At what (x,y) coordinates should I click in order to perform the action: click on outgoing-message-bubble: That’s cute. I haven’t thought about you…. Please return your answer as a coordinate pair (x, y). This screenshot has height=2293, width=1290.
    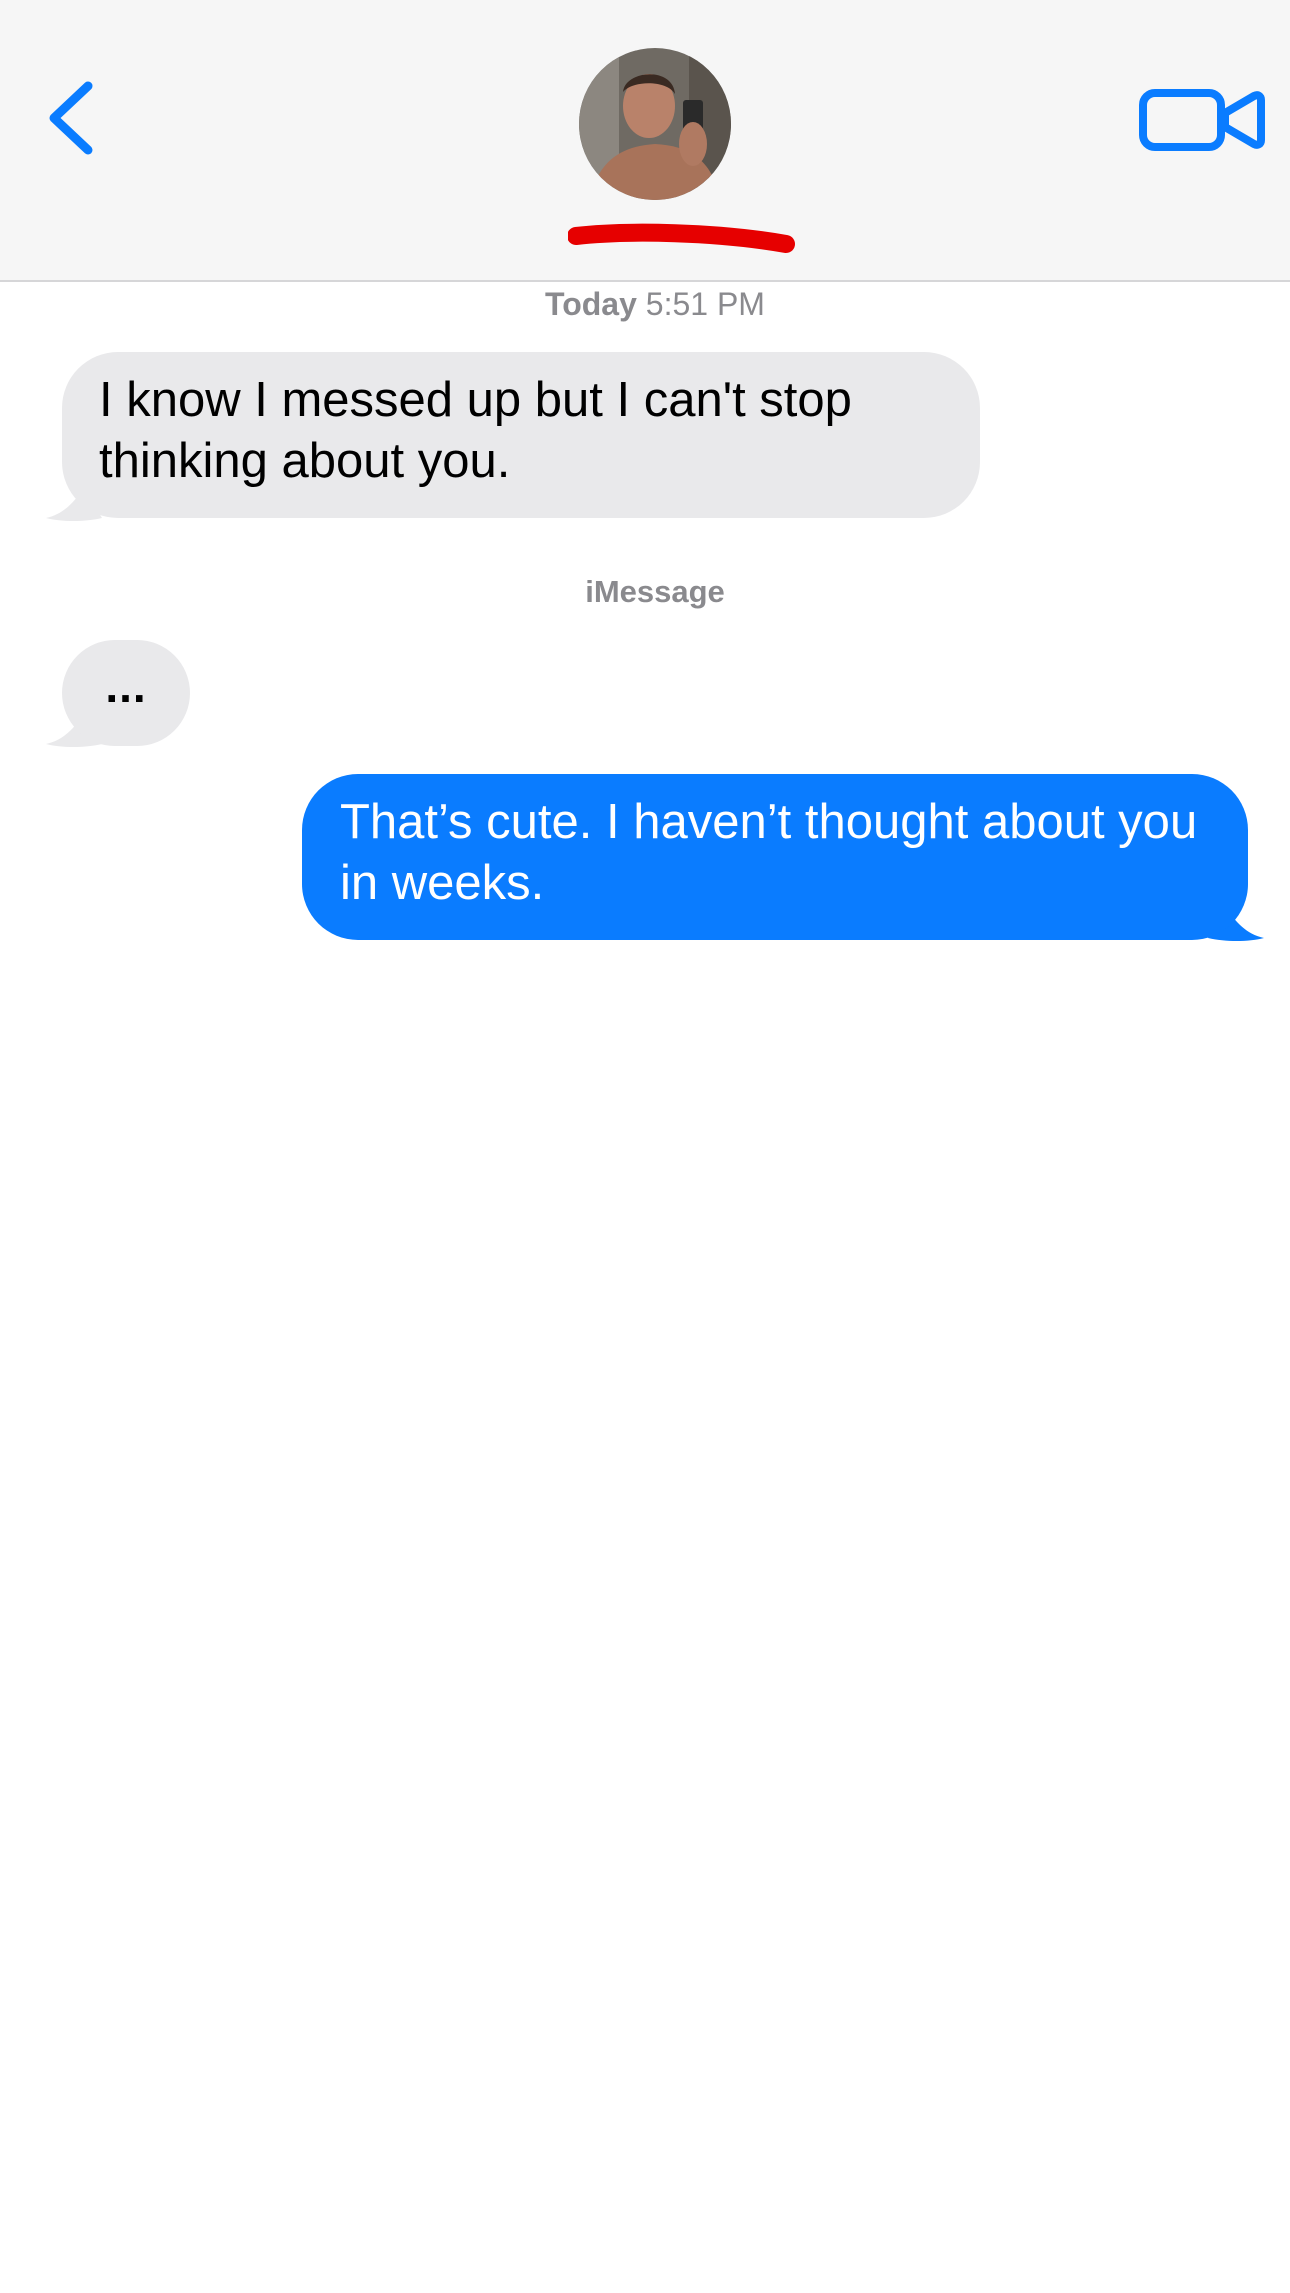
    Looking at the image, I should click on (775, 857).